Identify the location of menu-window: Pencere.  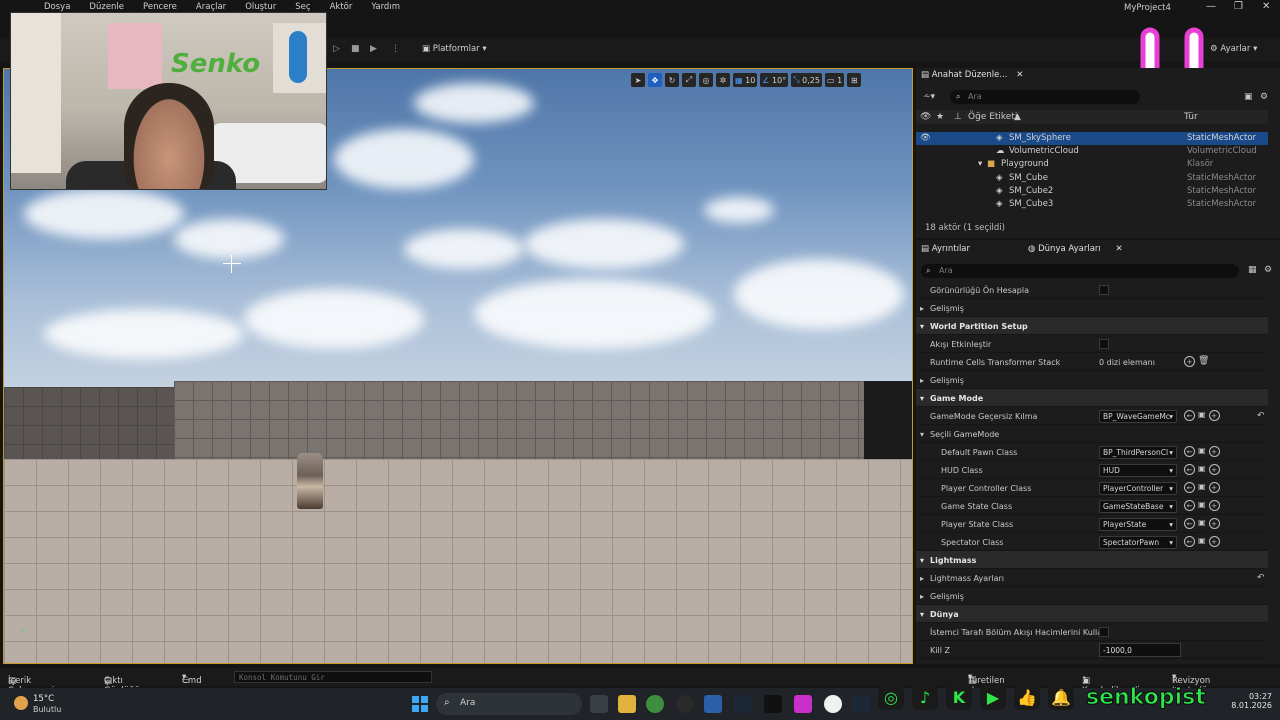
(164, 7).